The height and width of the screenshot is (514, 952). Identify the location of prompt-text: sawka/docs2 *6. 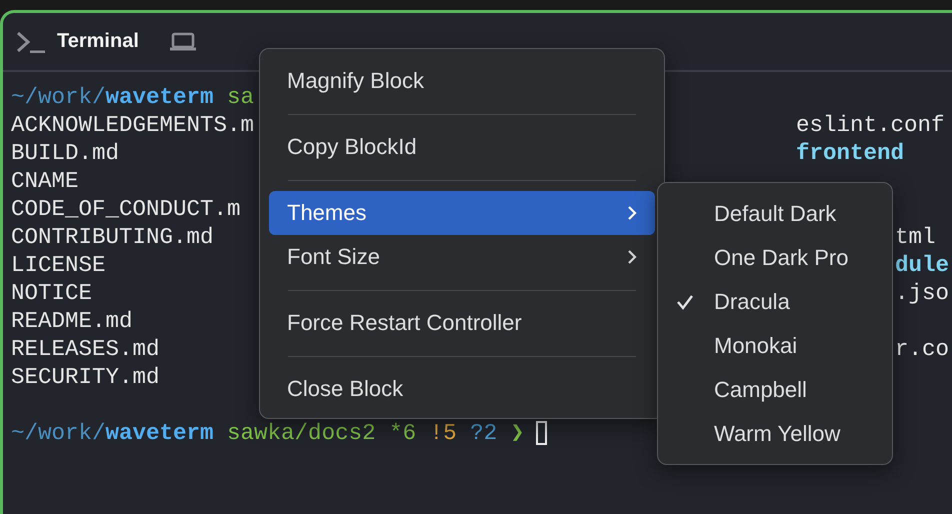
(321, 433).